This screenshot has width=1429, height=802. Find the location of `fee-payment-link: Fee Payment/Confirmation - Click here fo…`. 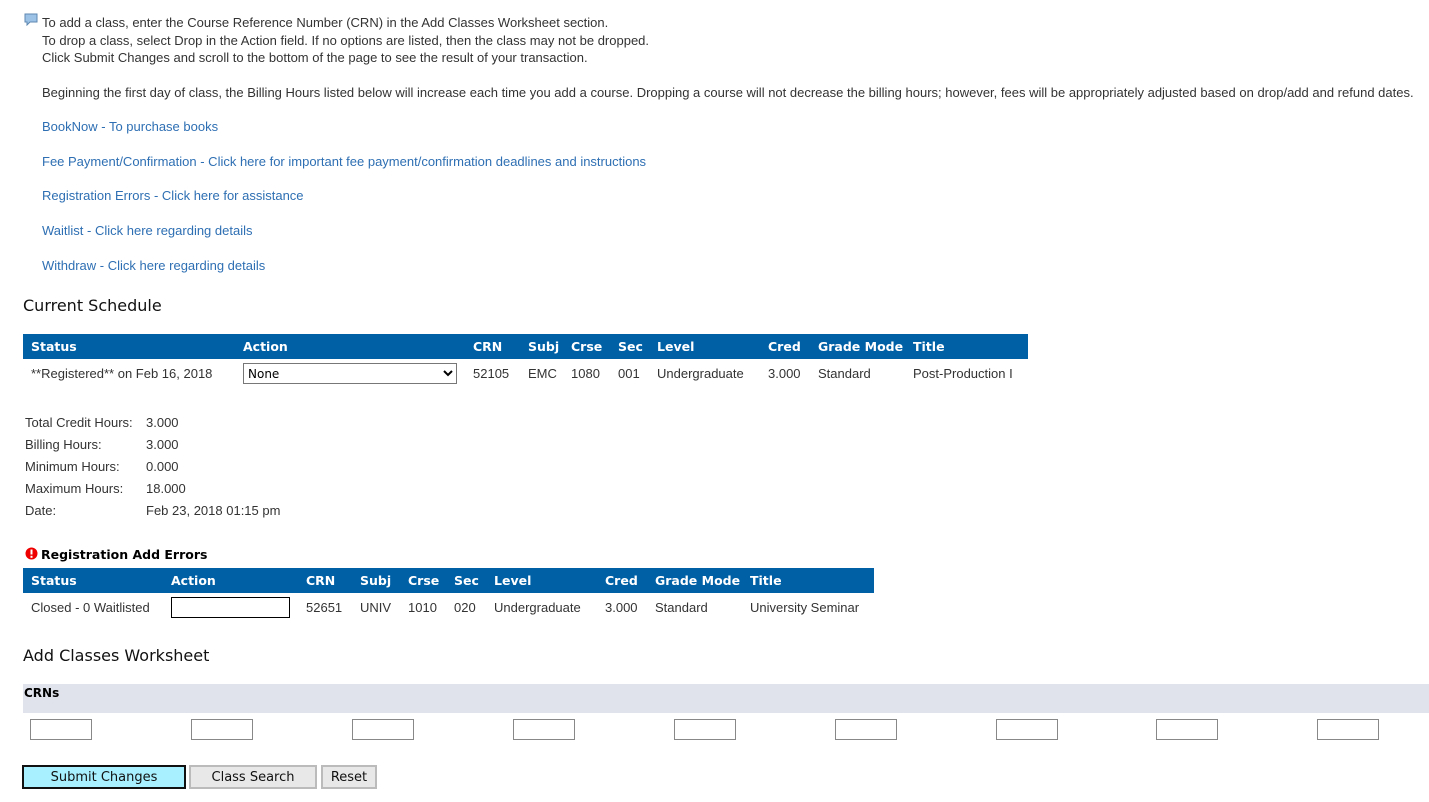

fee-payment-link: Fee Payment/Confirmation - Click here fo… is located at coordinates (344, 161).